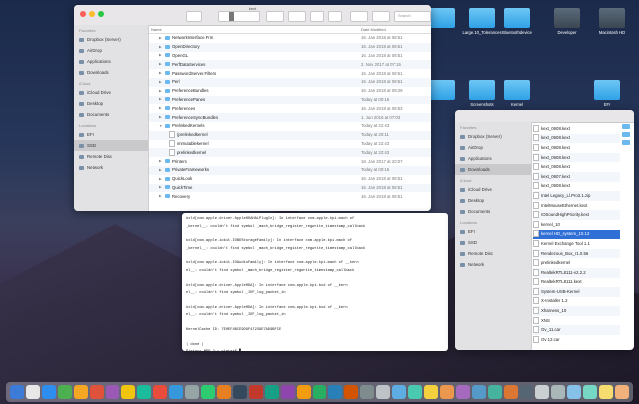 This screenshot has height=404, width=639. I want to click on table-row: prelinkedkernel Today at 22:43, so click(290, 153).